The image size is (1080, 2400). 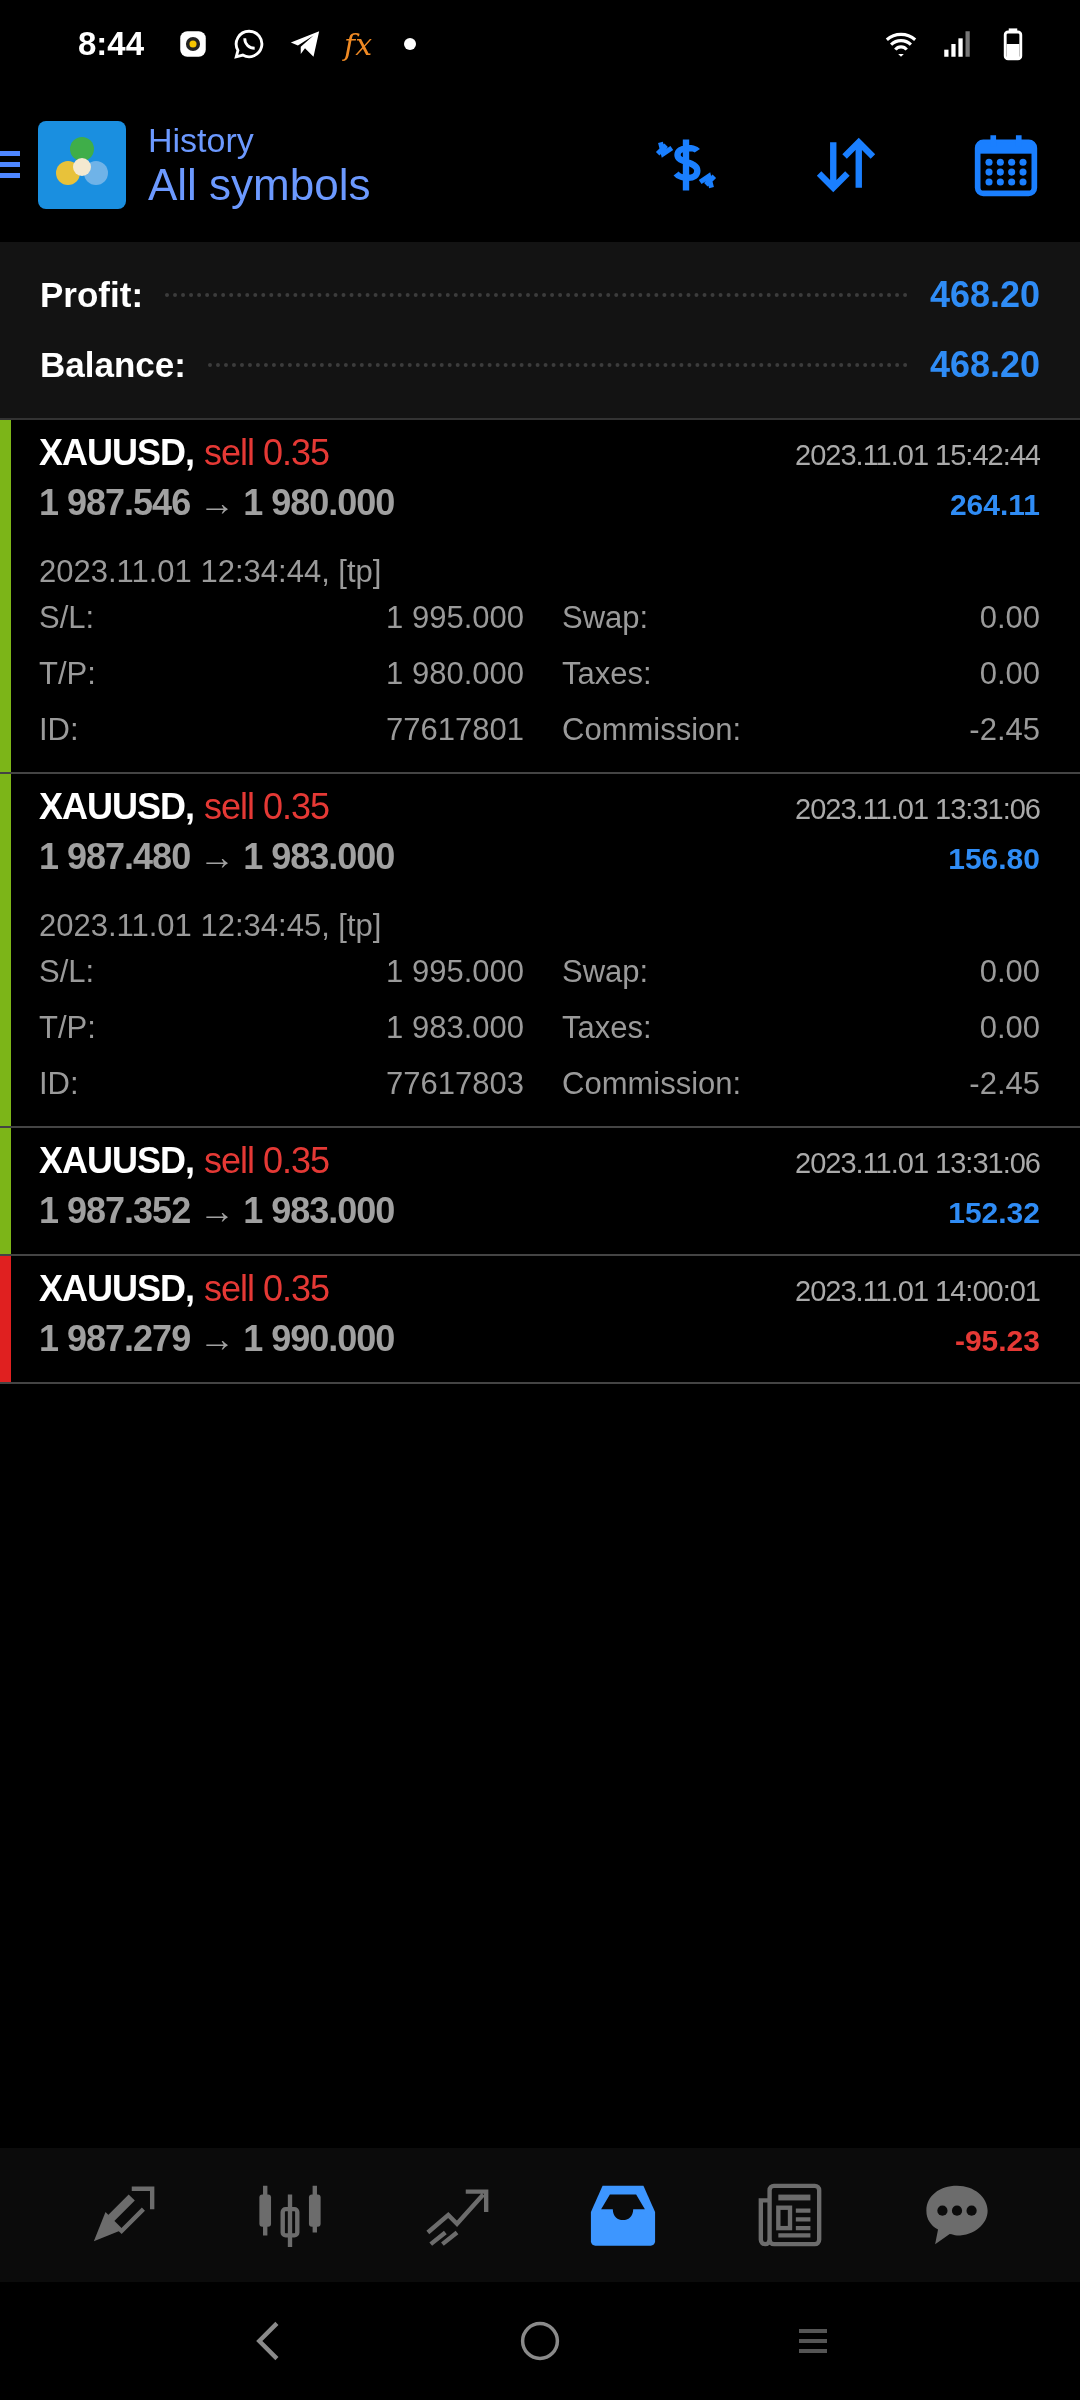 I want to click on detail-value: 77617803, so click(x=454, y=1084).